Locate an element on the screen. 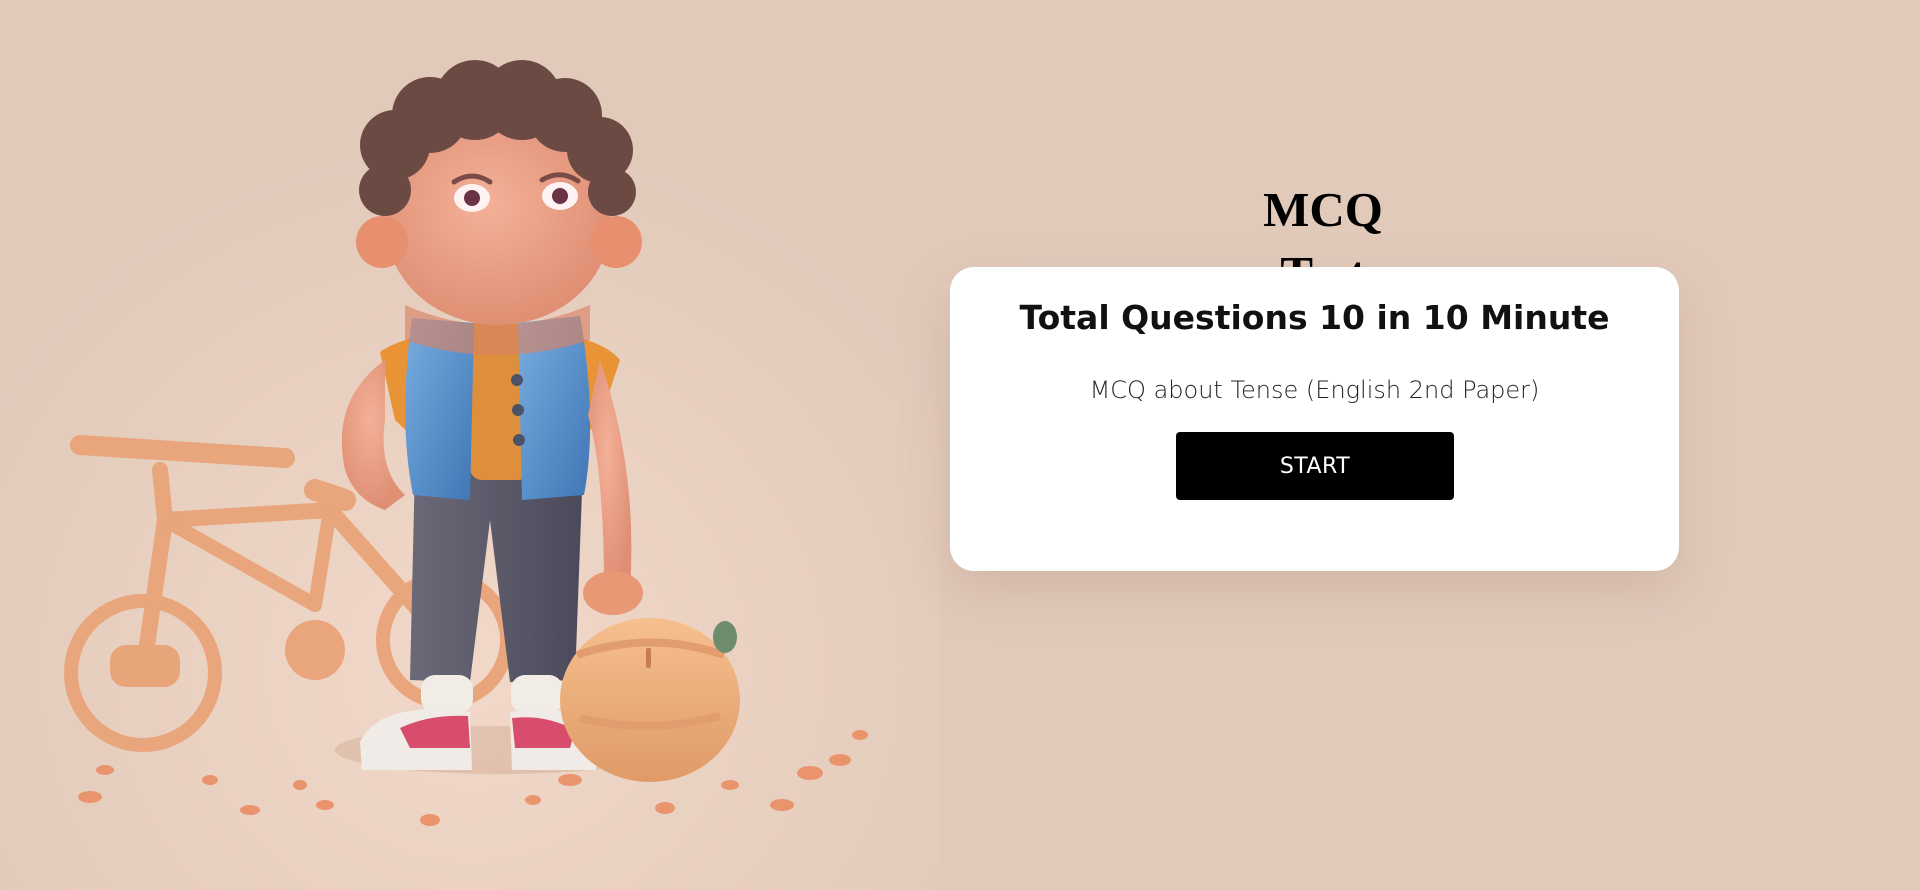 The image size is (1920, 890). card-title: Total Questions 10 in 10 Minute is located at coordinates (1314, 317).